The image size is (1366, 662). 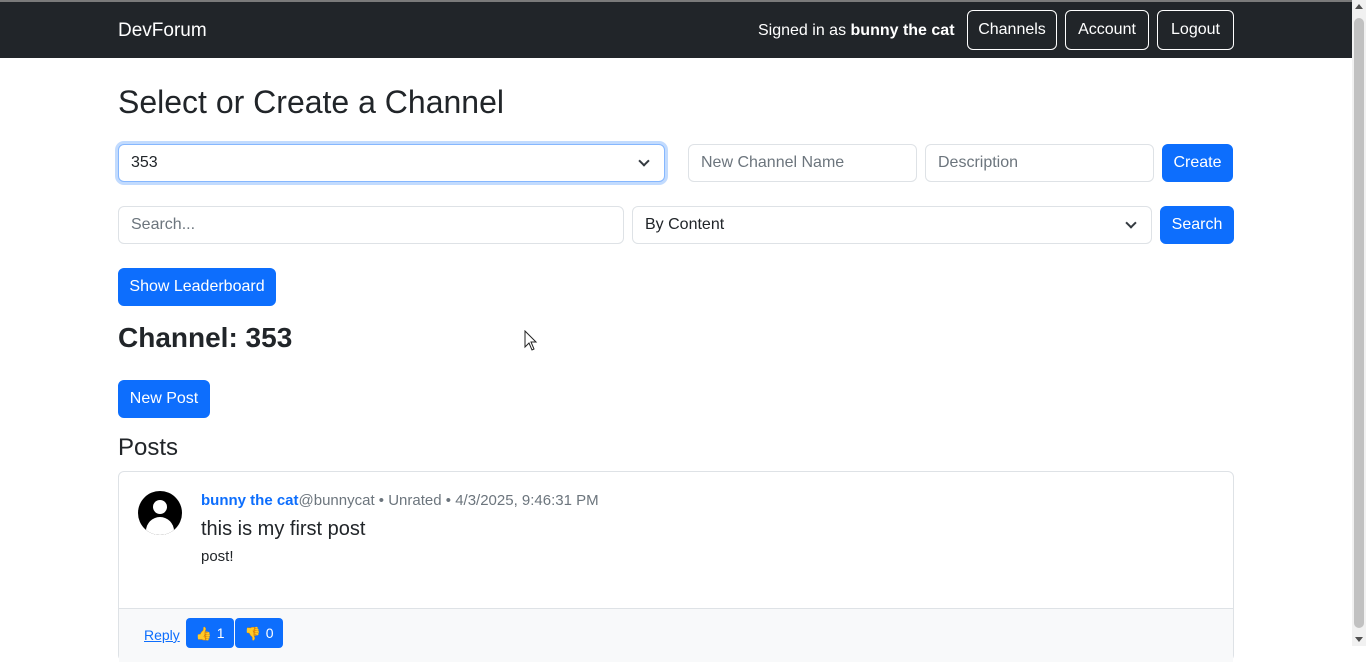 What do you see at coordinates (1195, 30) in the screenshot?
I see `logout-button: Logout` at bounding box center [1195, 30].